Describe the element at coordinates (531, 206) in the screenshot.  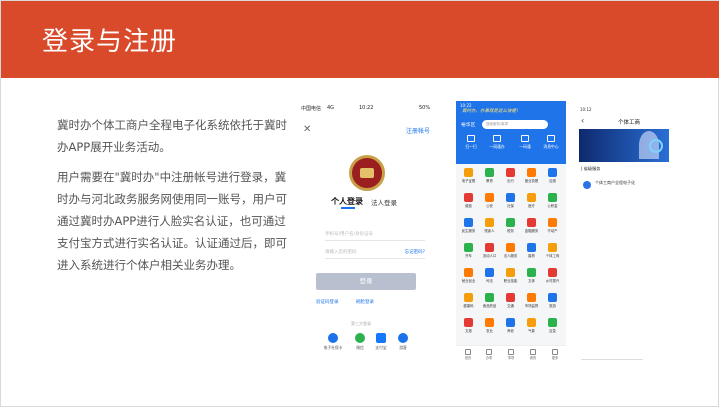
I see `service-label: 医疗` at that location.